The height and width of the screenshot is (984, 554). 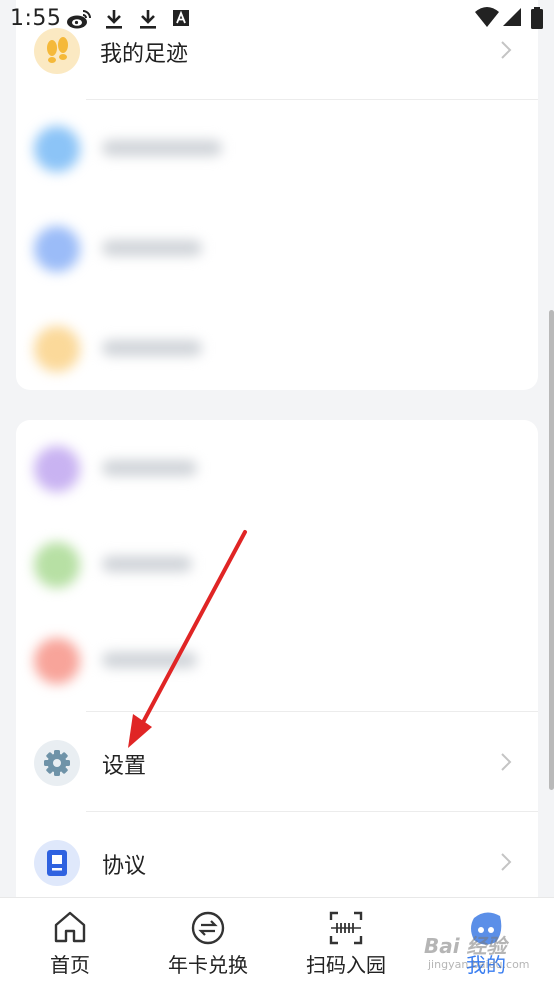 I want to click on footprints-label: 我的足迹, so click(x=144, y=54).